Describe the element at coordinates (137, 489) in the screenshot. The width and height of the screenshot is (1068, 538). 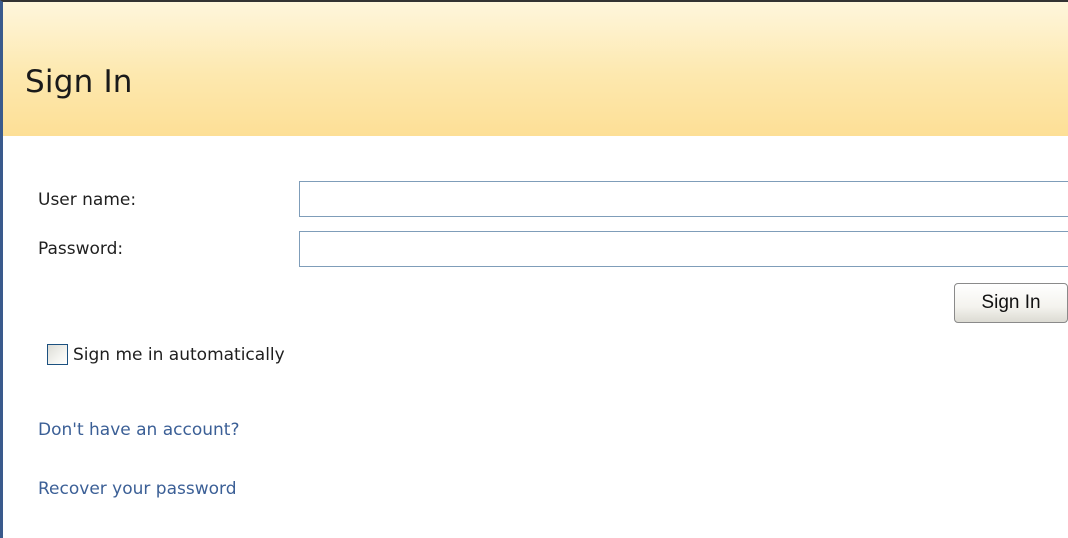
I see `recover-password-link: Recover your password` at that location.